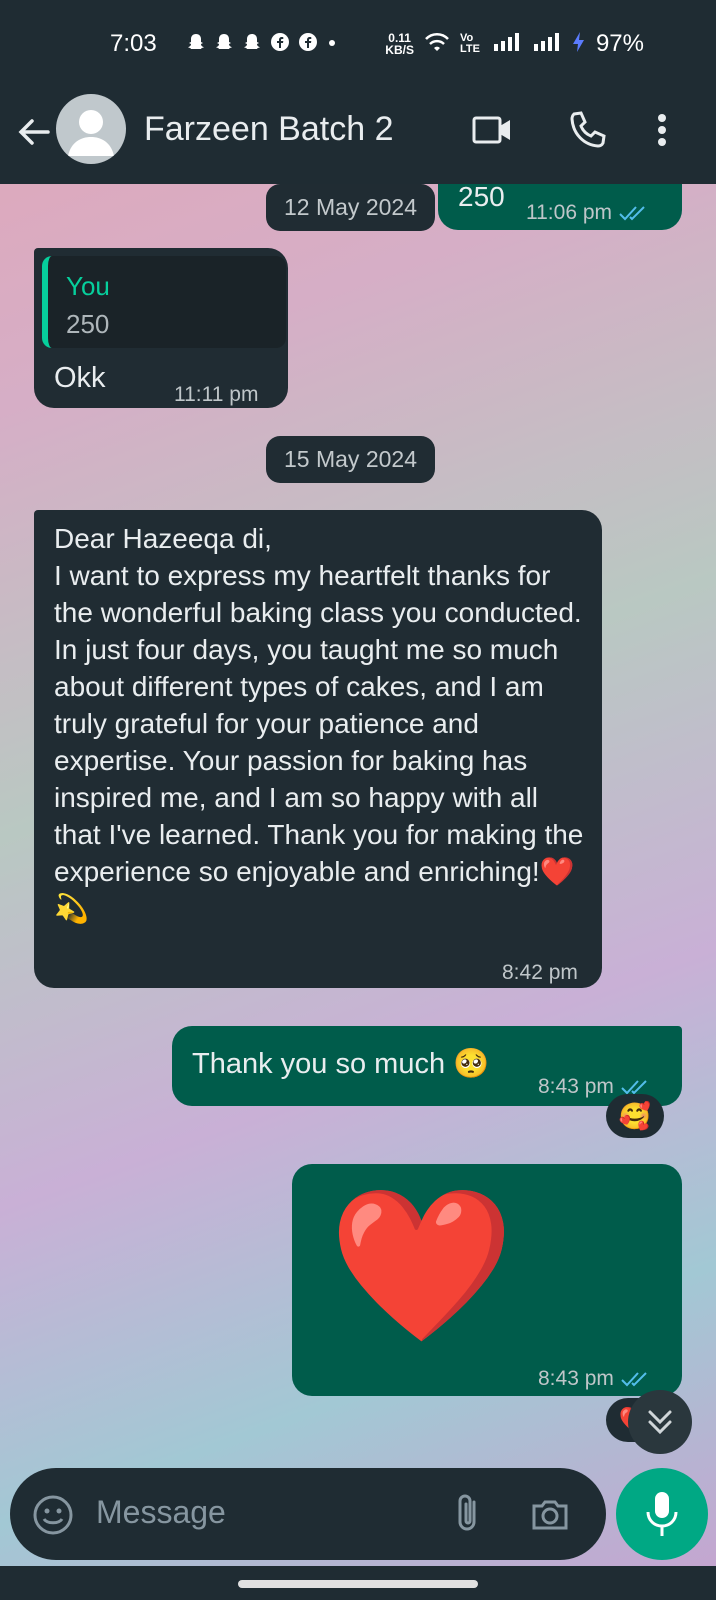  Describe the element at coordinates (358, 1584) in the screenshot. I see `home-gesture-handle` at that location.